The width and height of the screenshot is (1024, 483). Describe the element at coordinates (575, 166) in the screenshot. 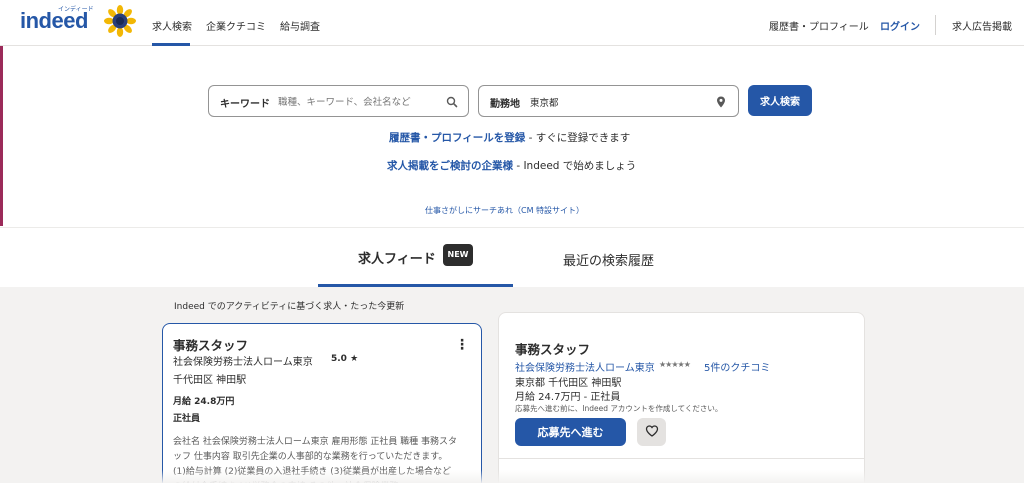

I see `employer-promo-text: - Indeed で始めましょう` at that location.